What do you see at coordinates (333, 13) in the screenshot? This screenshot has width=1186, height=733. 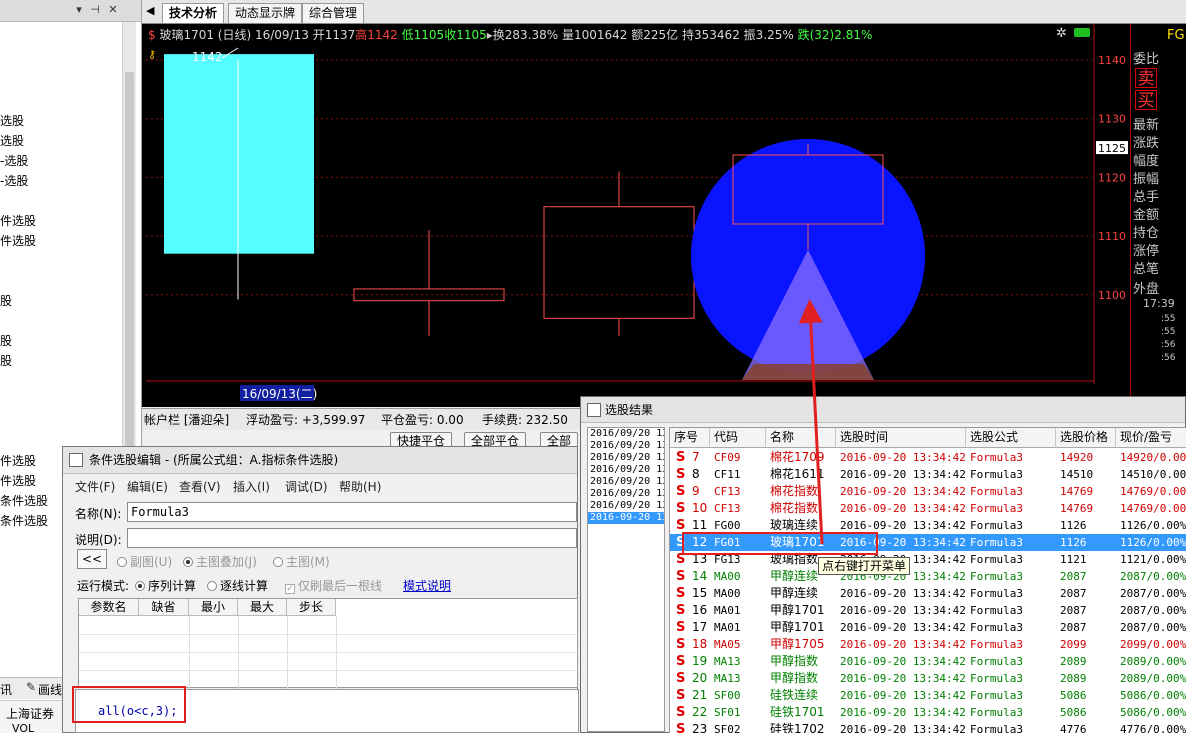 I see `tab-general-management: 综合管理` at bounding box center [333, 13].